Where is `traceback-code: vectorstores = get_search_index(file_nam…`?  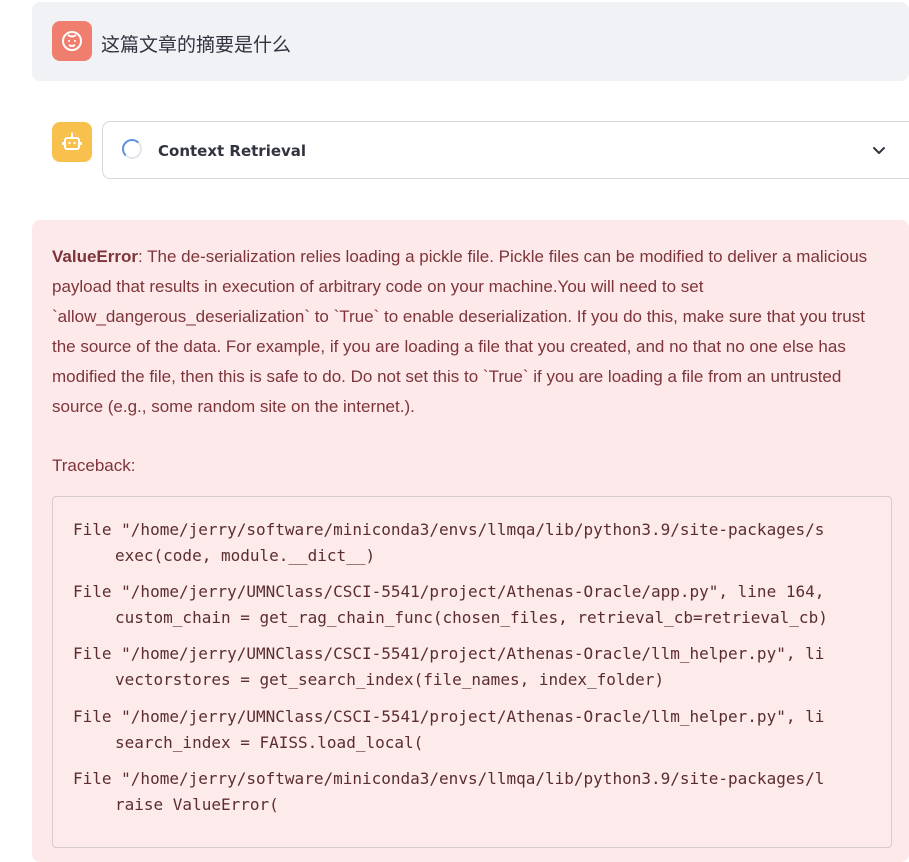
traceback-code: vectorstores = get_search_index(file_nam… is located at coordinates (390, 679).